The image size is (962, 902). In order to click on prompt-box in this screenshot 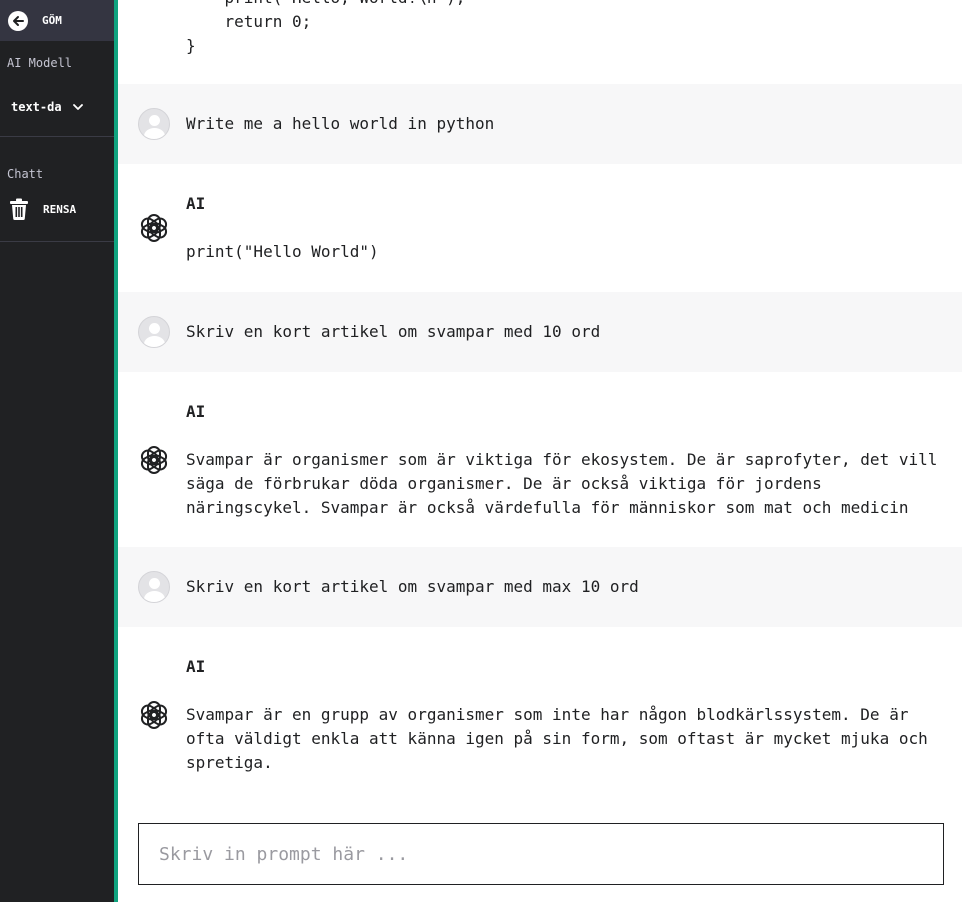, I will do `click(541, 854)`.